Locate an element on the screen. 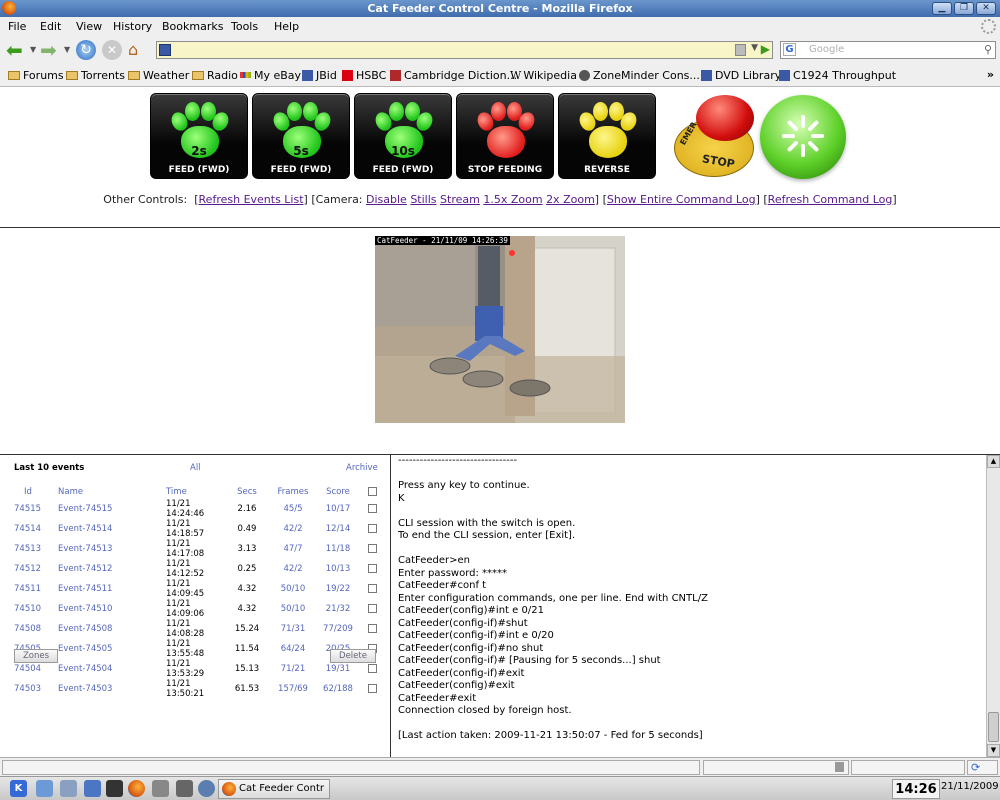 The image size is (1000, 800). status-addon-area: ⟳ is located at coordinates (982, 767).